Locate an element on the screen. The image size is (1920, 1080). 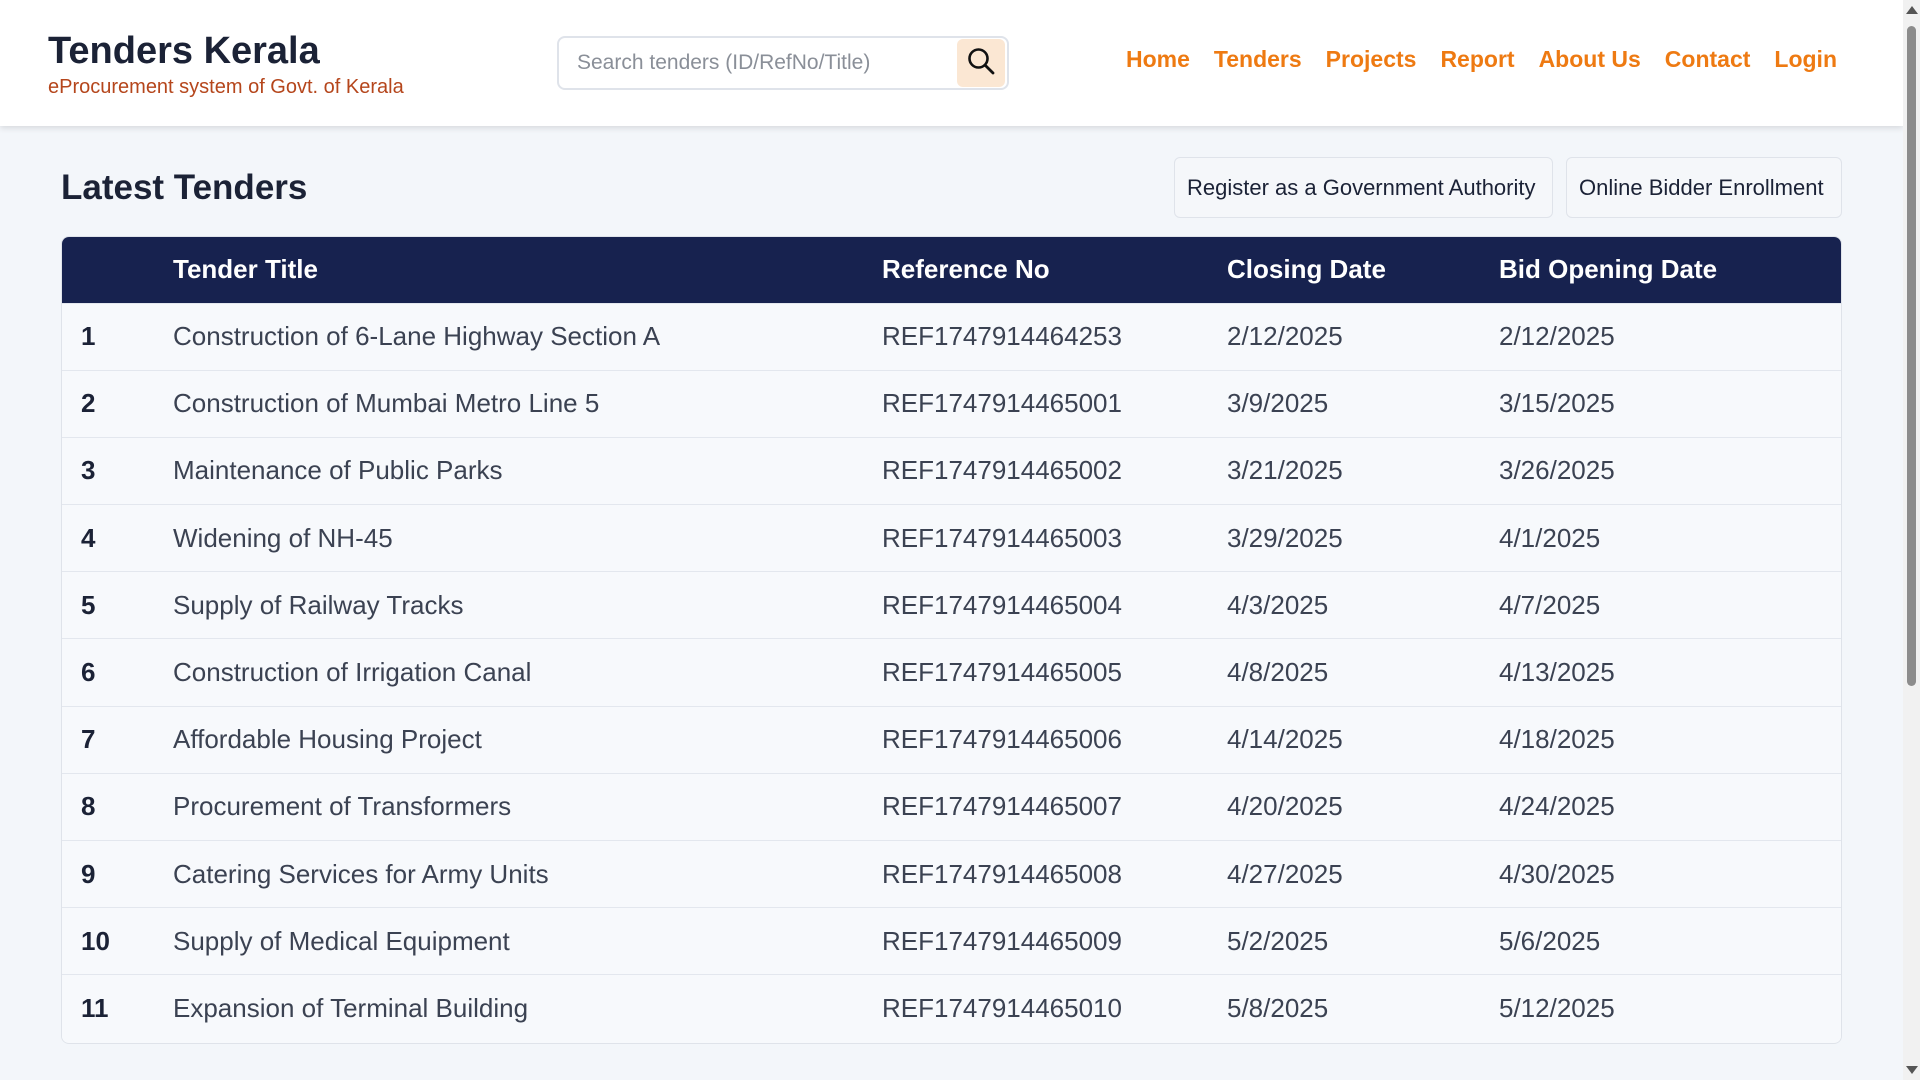
row-number: 10 is located at coordinates (95, 940).